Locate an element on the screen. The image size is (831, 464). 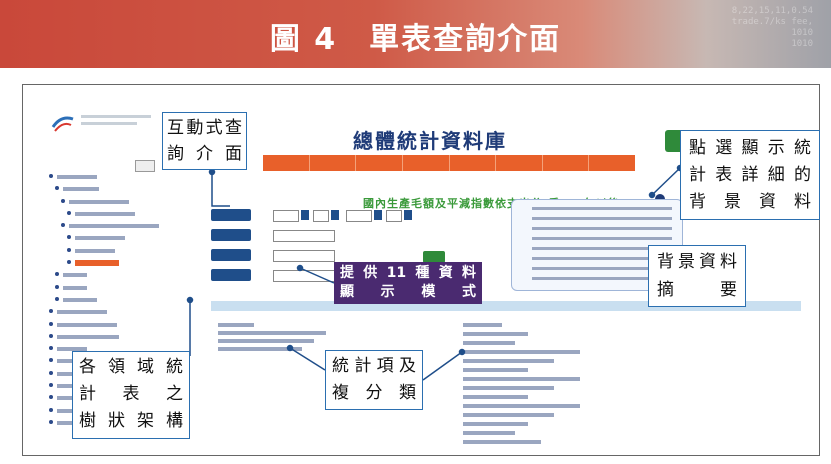
callout-stat-items: 統計項及 複 分 類 is located at coordinates (374, 380).